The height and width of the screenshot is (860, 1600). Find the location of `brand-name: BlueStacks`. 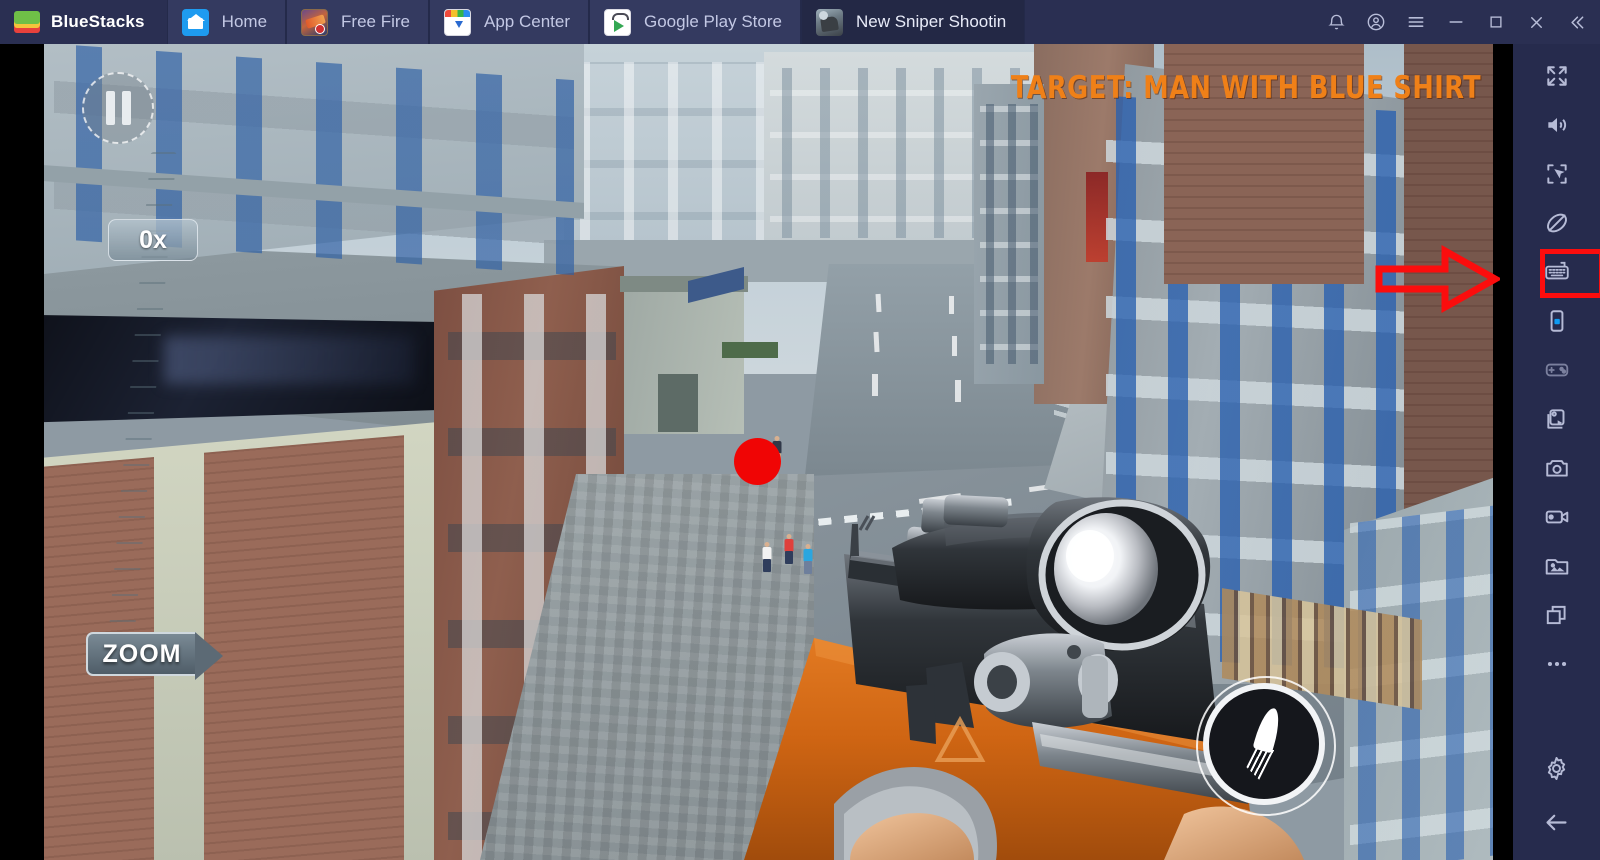

brand-name: BlueStacks is located at coordinates (98, 21).